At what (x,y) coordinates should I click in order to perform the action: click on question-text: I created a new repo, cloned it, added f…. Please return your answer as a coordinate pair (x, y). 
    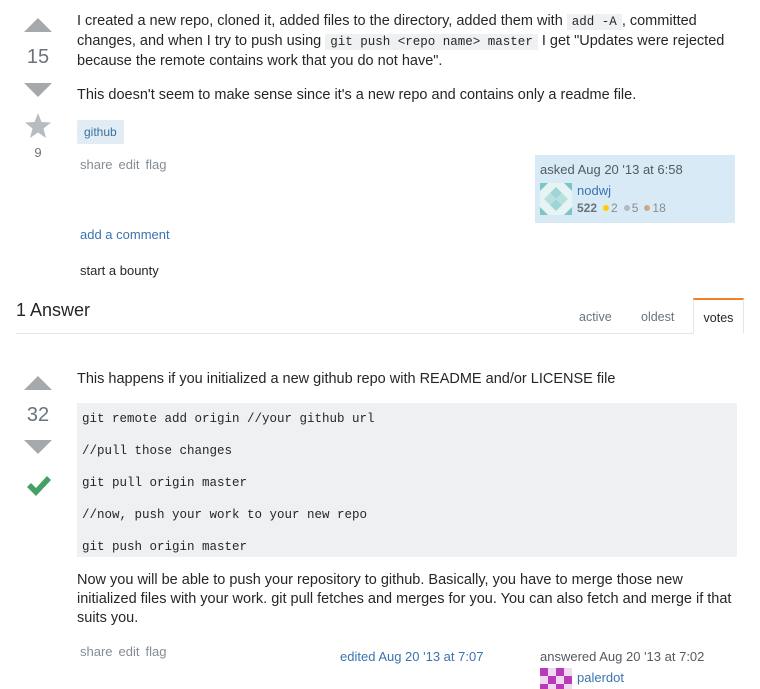
    Looking at the image, I should click on (322, 21).